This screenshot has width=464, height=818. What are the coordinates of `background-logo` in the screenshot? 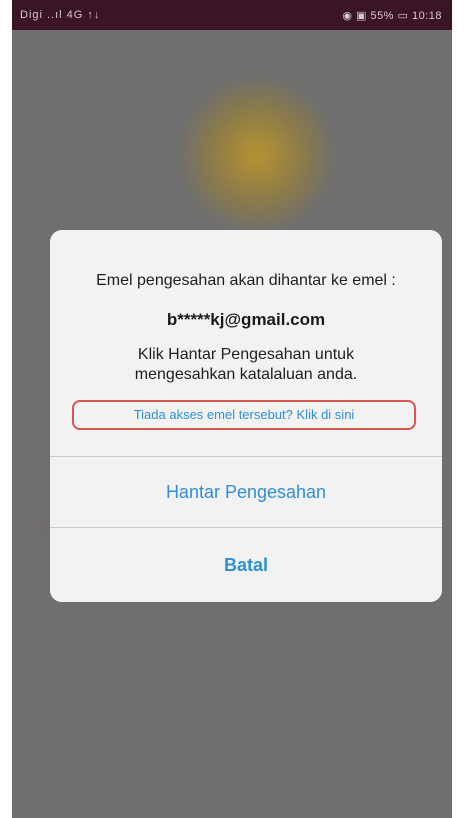 It's located at (257, 155).